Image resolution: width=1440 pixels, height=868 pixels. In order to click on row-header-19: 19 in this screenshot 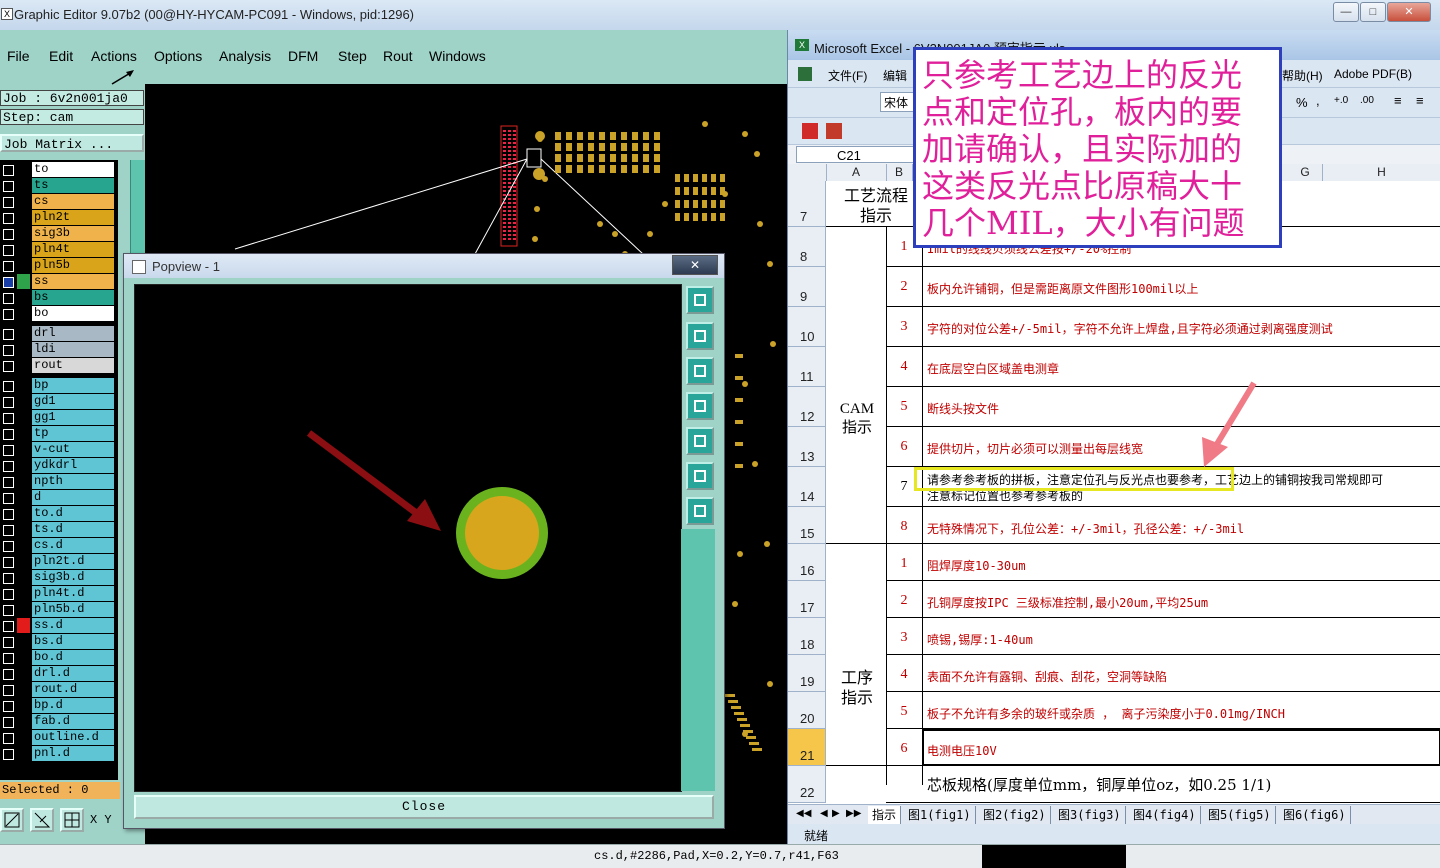, I will do `click(807, 673)`.